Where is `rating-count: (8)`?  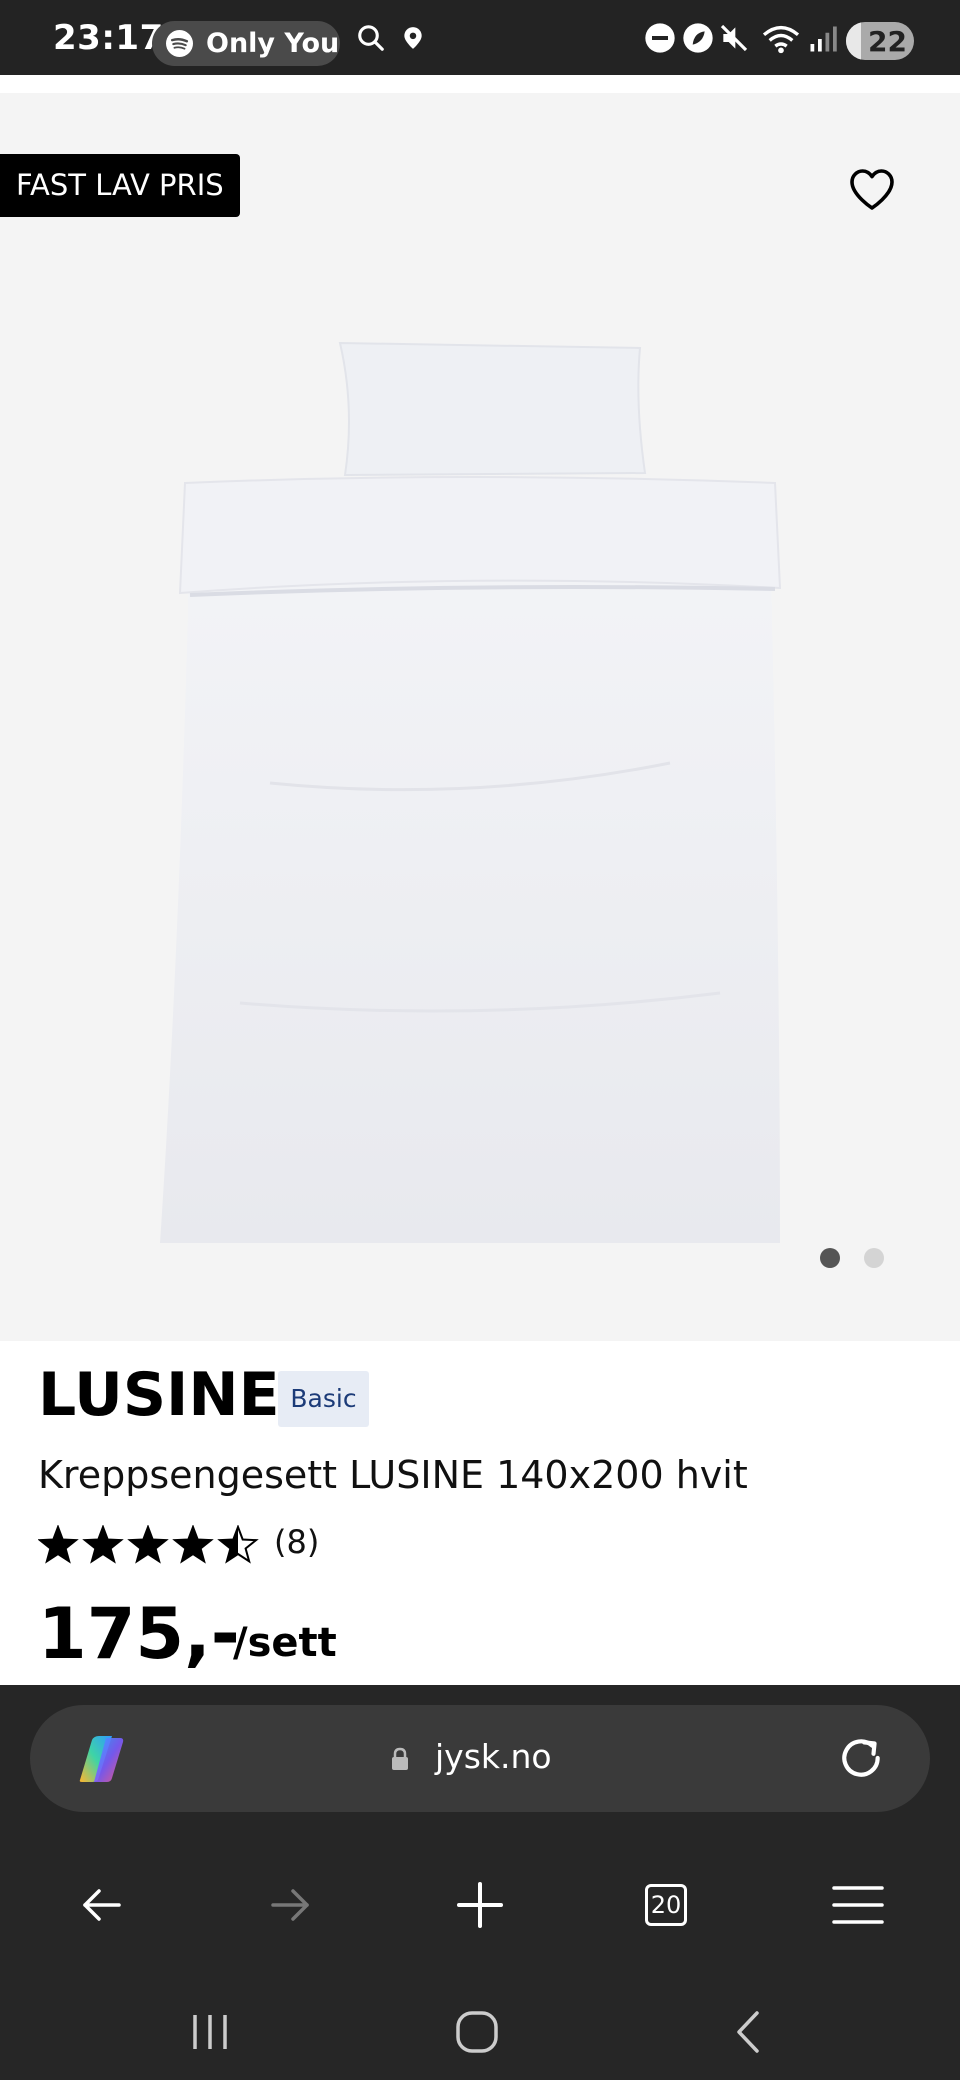 rating-count: (8) is located at coordinates (296, 1542).